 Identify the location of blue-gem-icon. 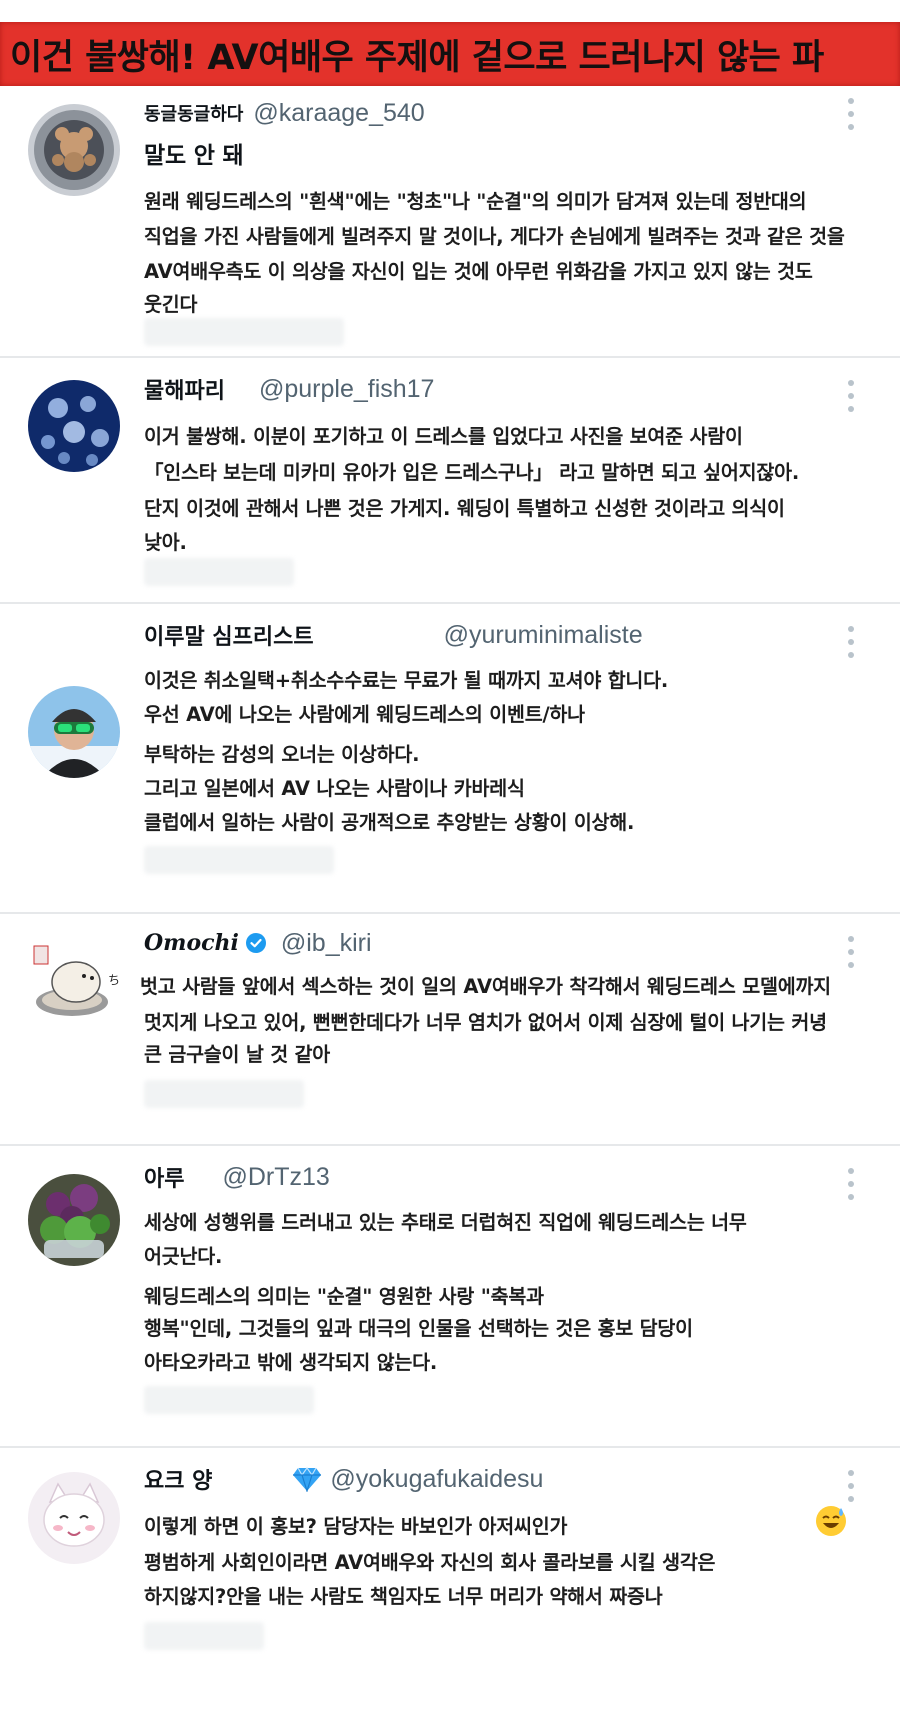
(307, 1479).